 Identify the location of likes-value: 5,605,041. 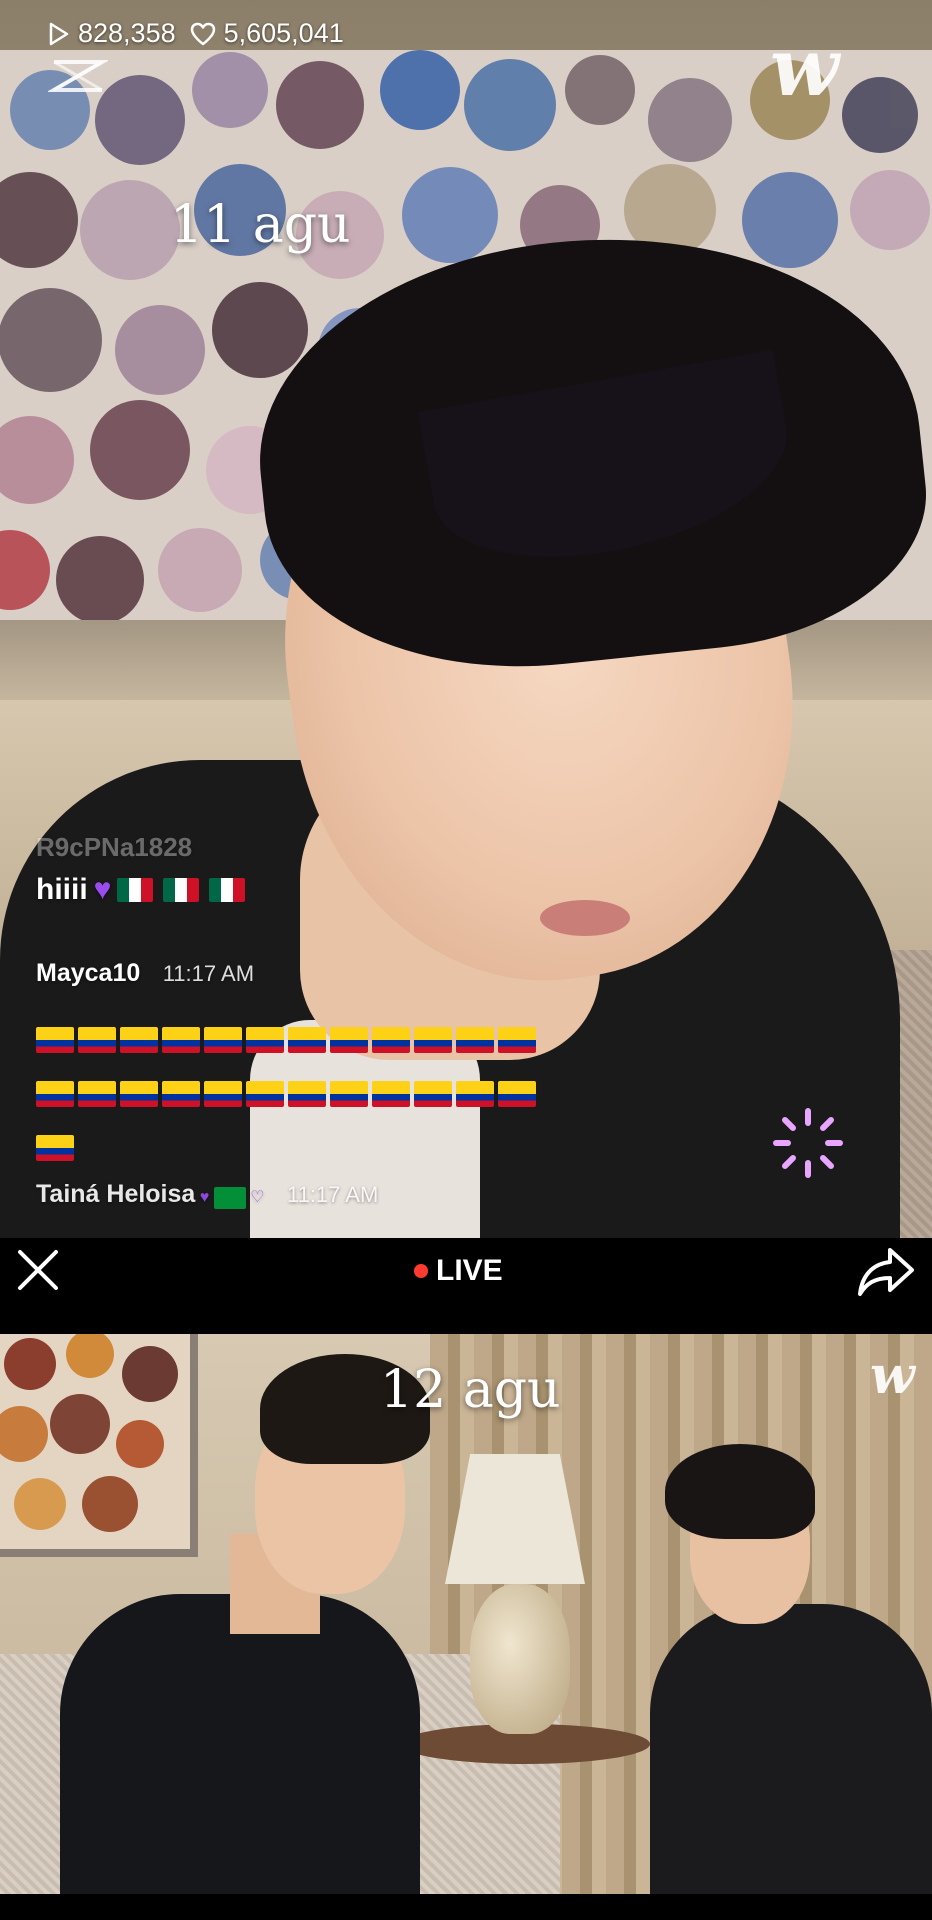
(283, 33).